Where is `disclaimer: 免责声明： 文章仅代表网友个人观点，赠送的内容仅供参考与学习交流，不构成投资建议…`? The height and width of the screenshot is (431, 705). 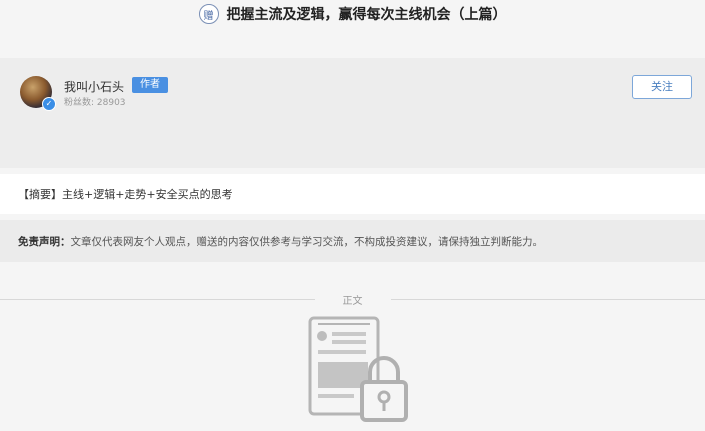
disclaimer: 免责声明： 文章仅代表网友个人观点，赠送的内容仅供参考与学习交流，不构成投资建议… is located at coordinates (352, 241).